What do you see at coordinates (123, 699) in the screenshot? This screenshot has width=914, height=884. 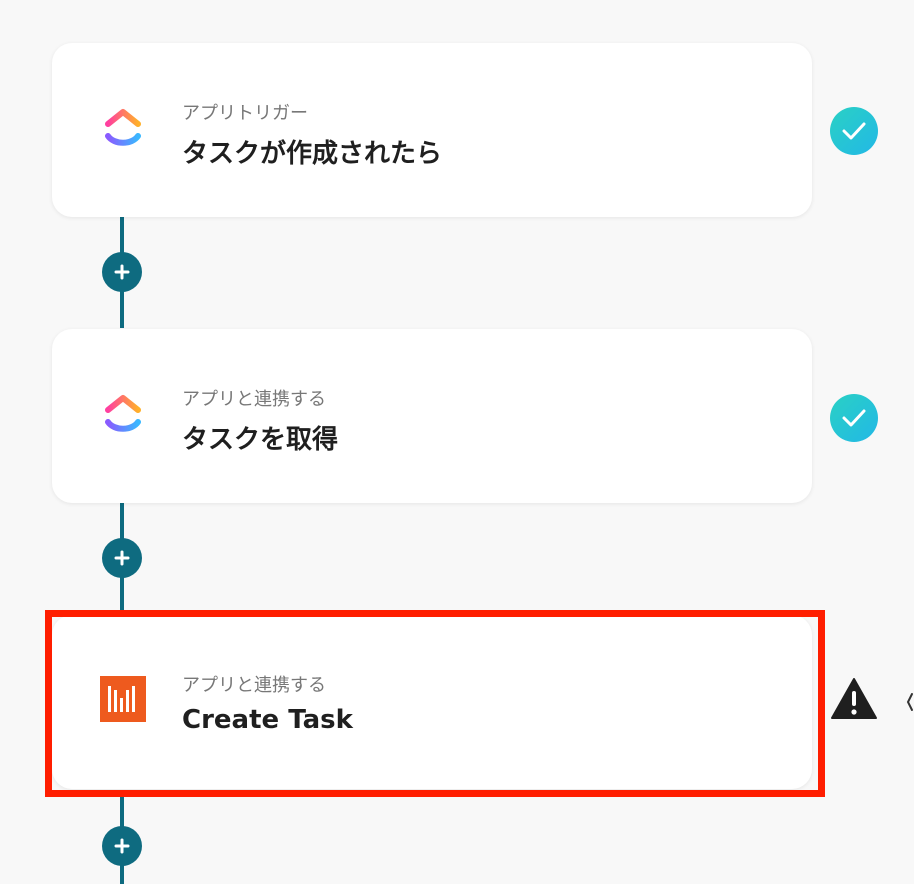 I see `hive-icon` at bounding box center [123, 699].